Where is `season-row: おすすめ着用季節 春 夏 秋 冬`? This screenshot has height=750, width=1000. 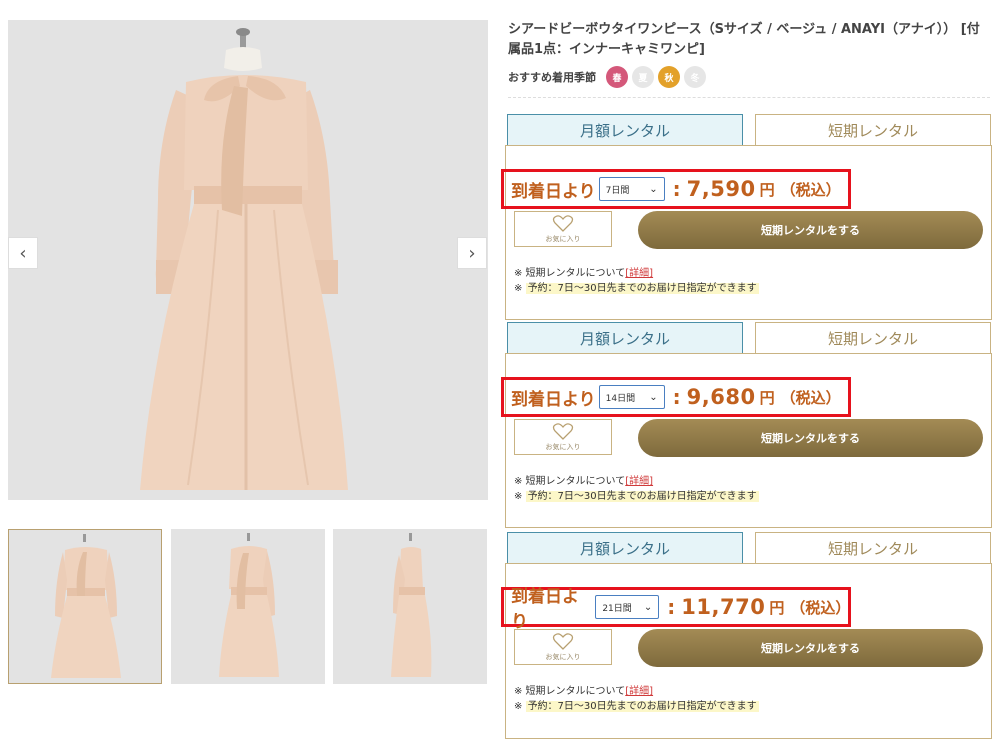 season-row: おすすめ着用季節 春 夏 秋 冬 is located at coordinates (607, 77).